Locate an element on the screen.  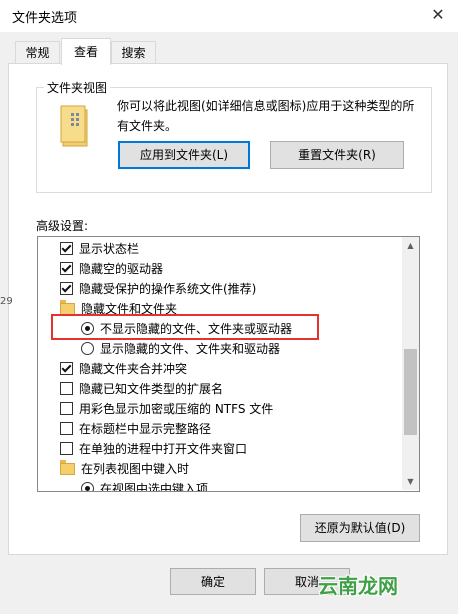
list-item-label: 隐藏已知文件类型的扩展名 is located at coordinates (151, 388).